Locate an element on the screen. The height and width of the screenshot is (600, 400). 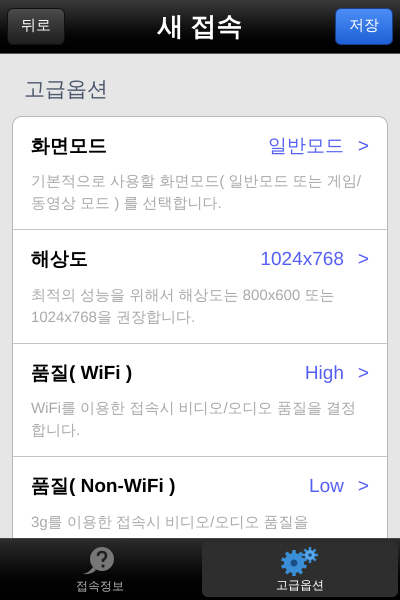
setting-label: 화면모드 is located at coordinates (69, 146).